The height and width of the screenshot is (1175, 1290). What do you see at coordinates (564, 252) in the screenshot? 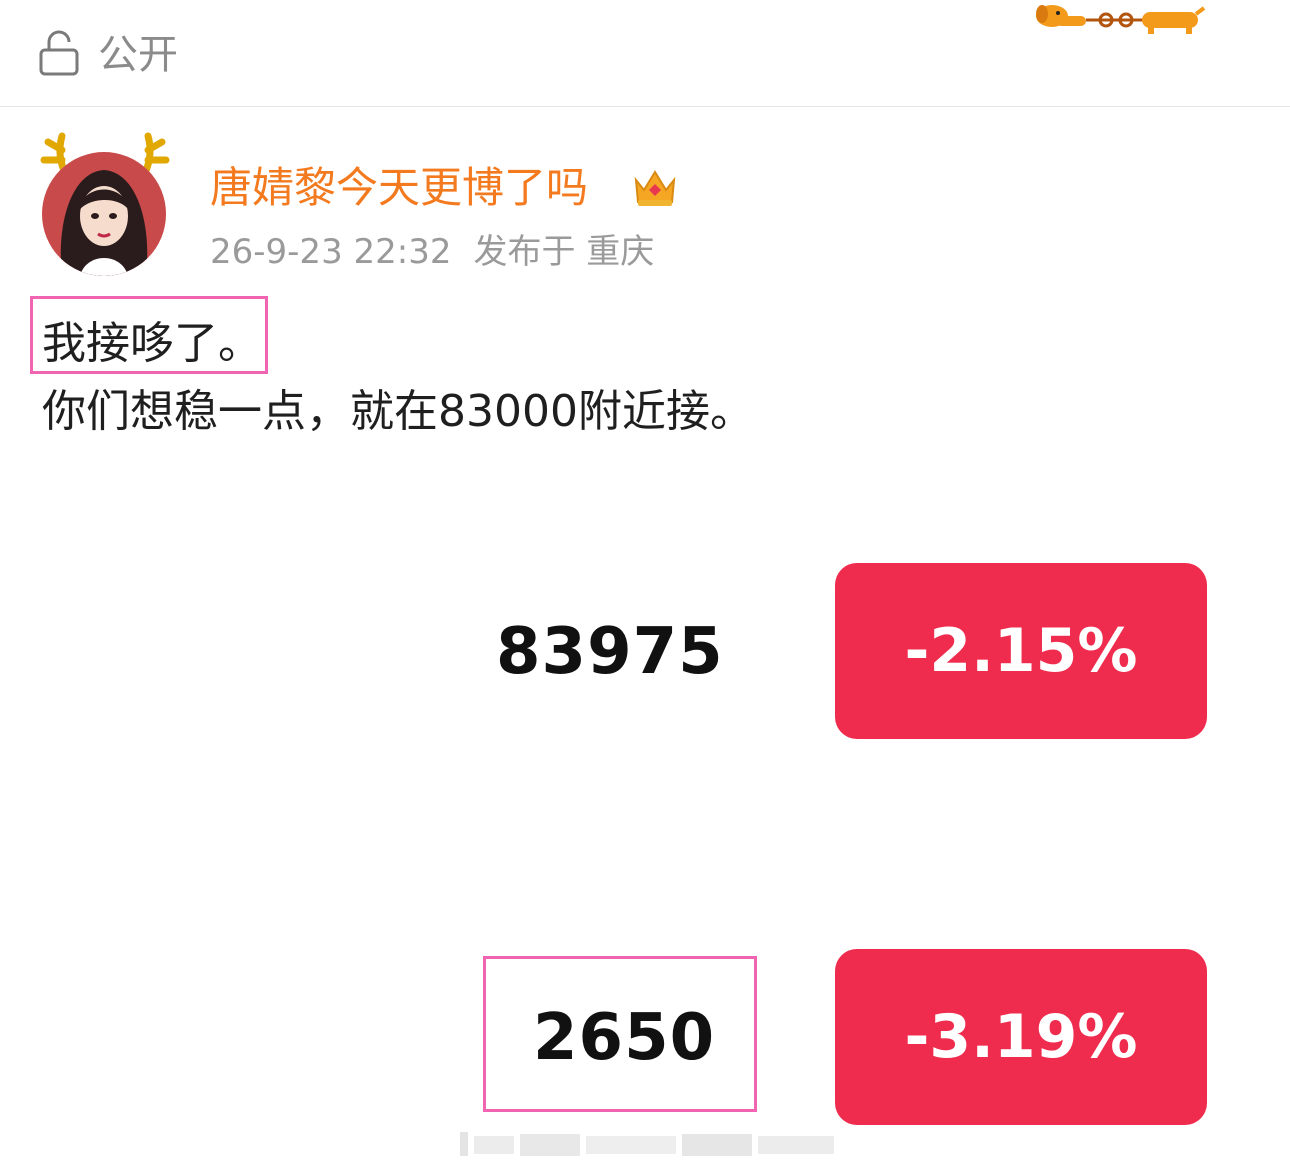
I see `post-location: 发布于 重庆` at bounding box center [564, 252].